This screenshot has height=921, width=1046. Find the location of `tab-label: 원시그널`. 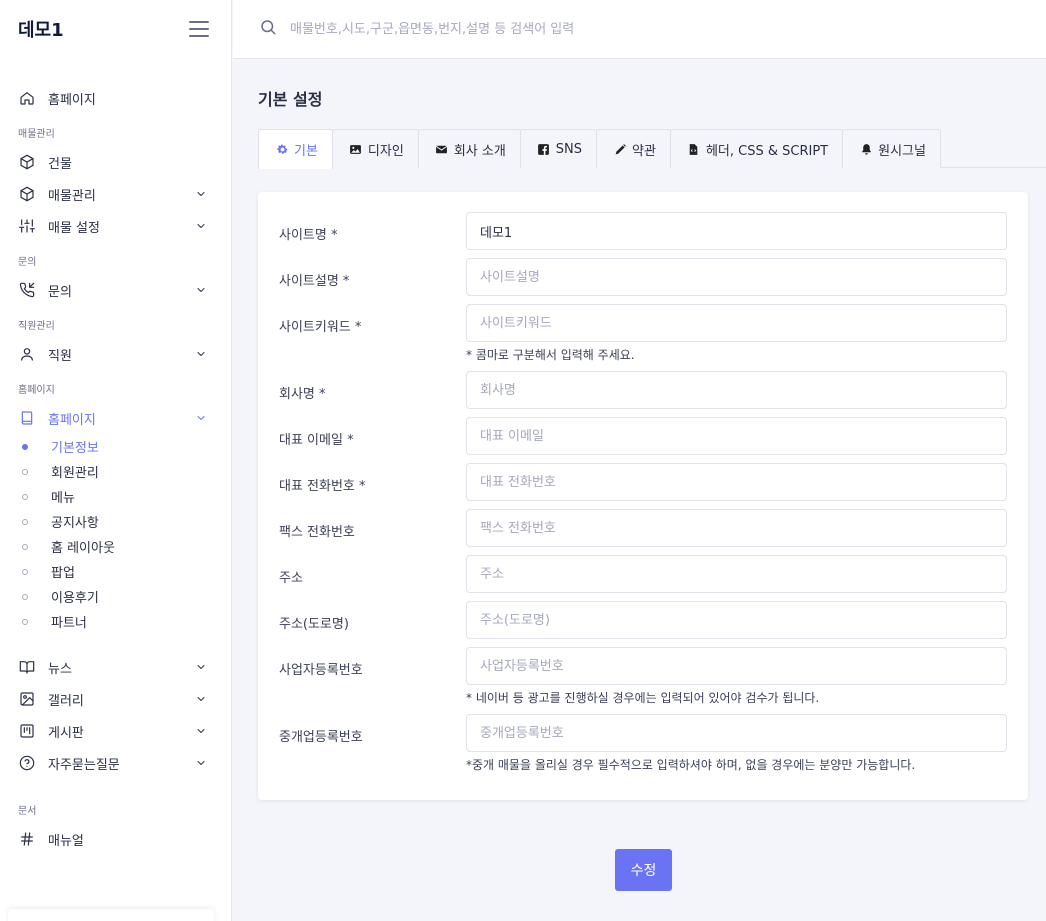

tab-label: 원시그널 is located at coordinates (902, 151).